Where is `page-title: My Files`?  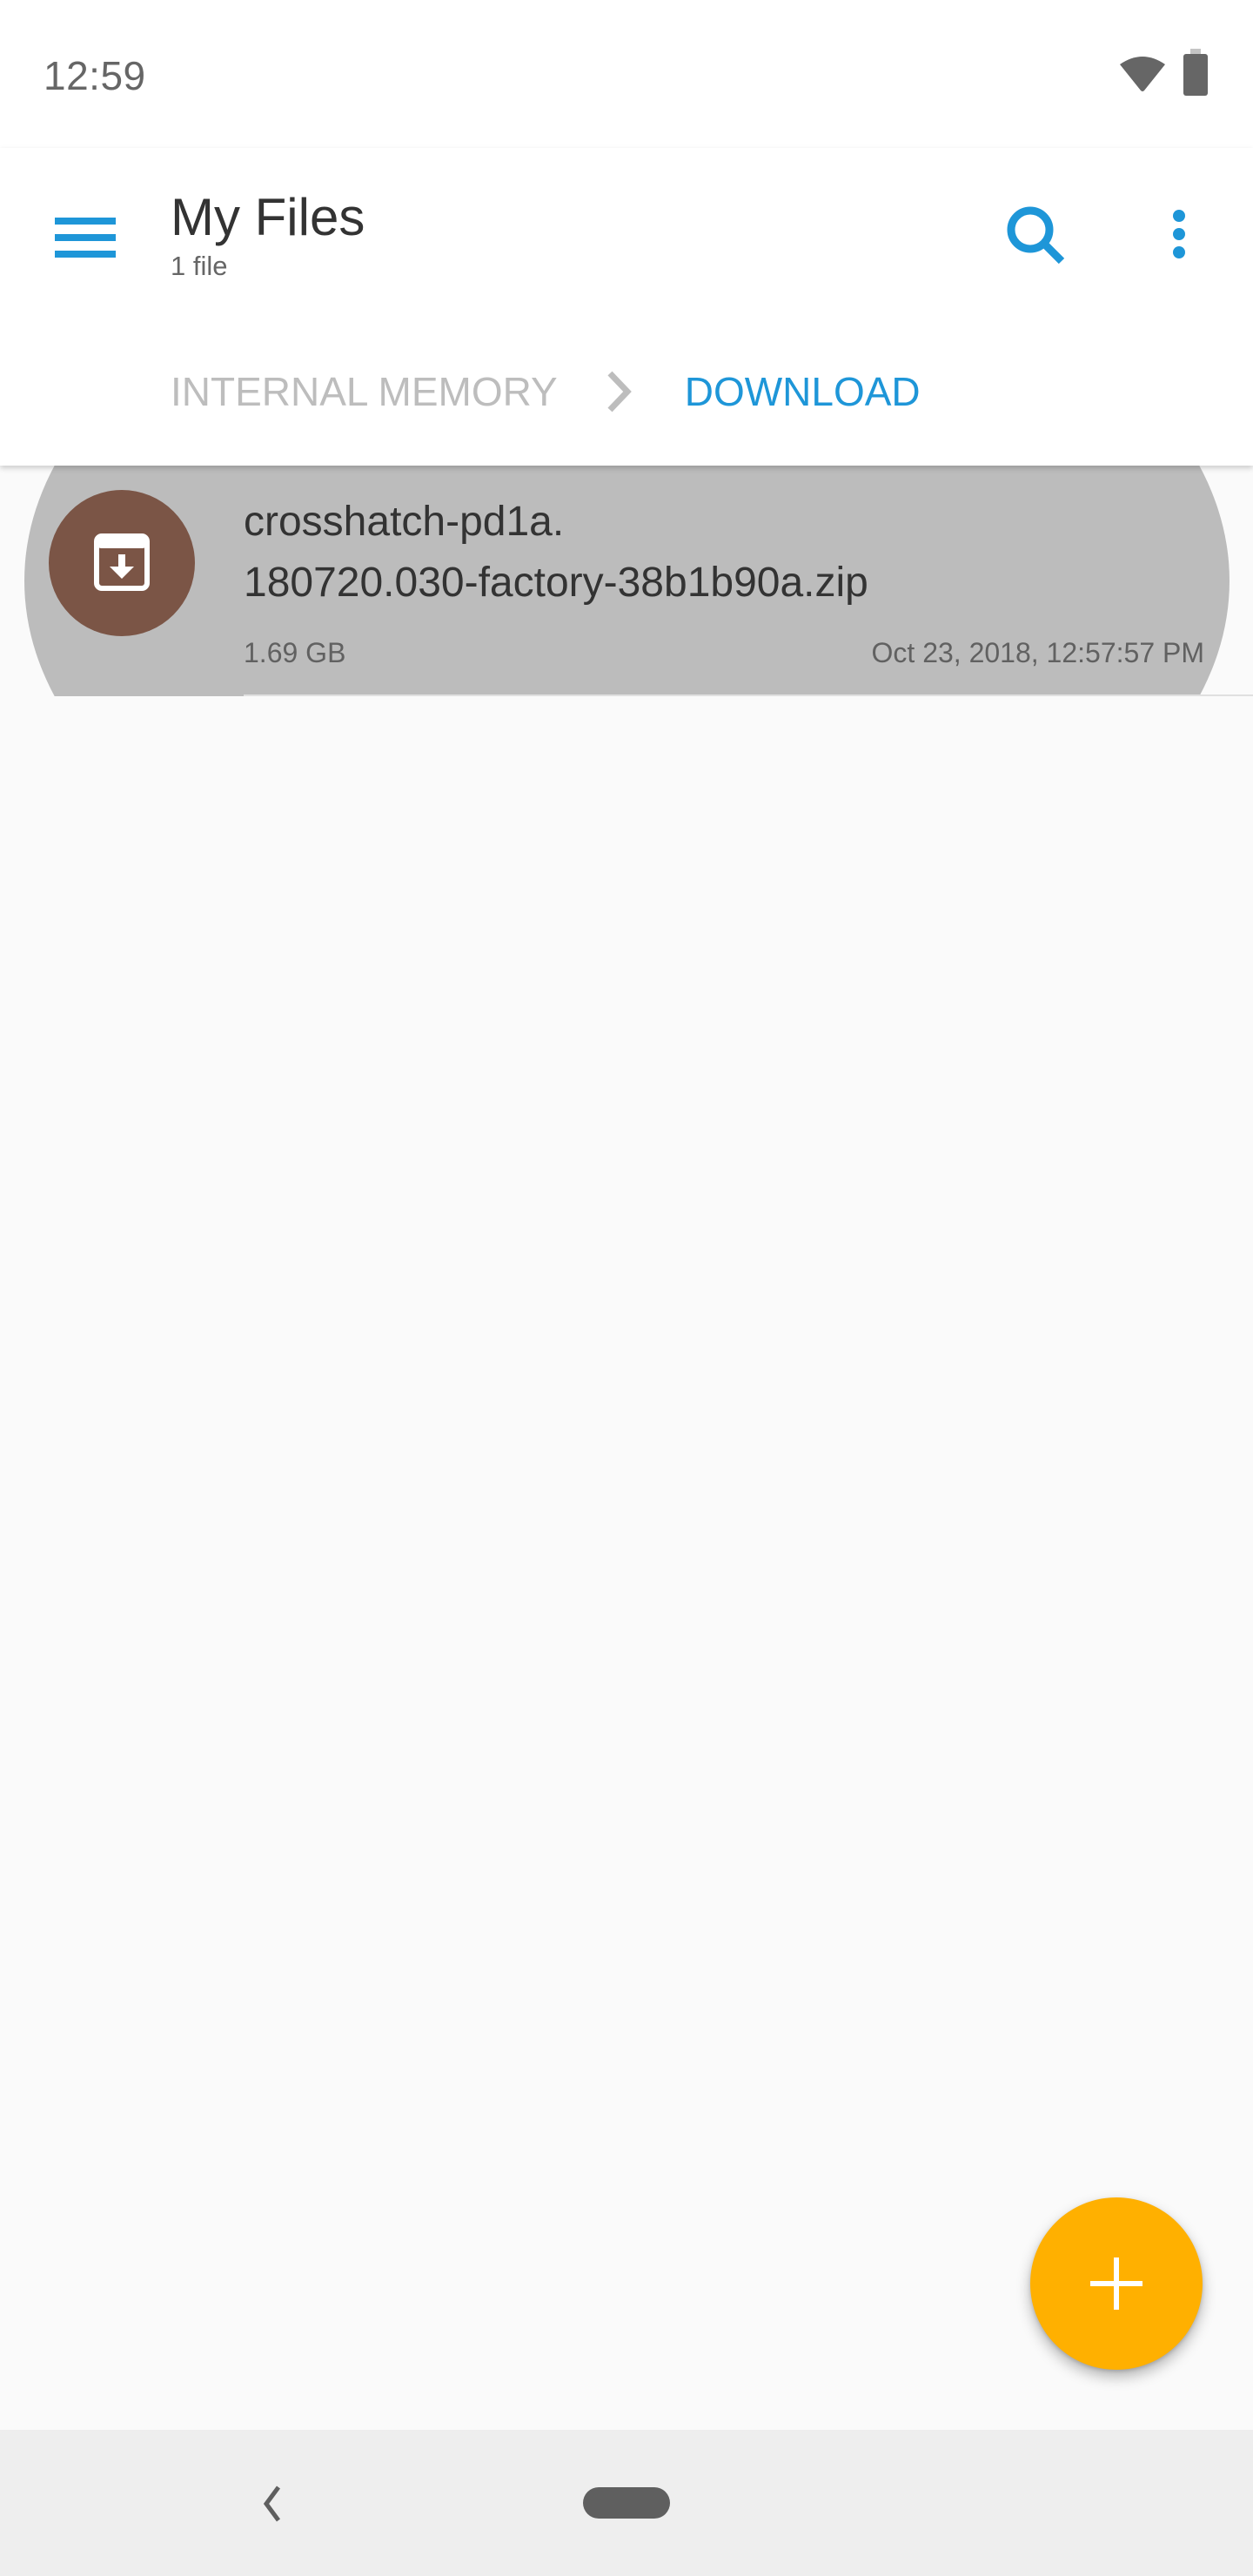
page-title: My Files is located at coordinates (268, 217).